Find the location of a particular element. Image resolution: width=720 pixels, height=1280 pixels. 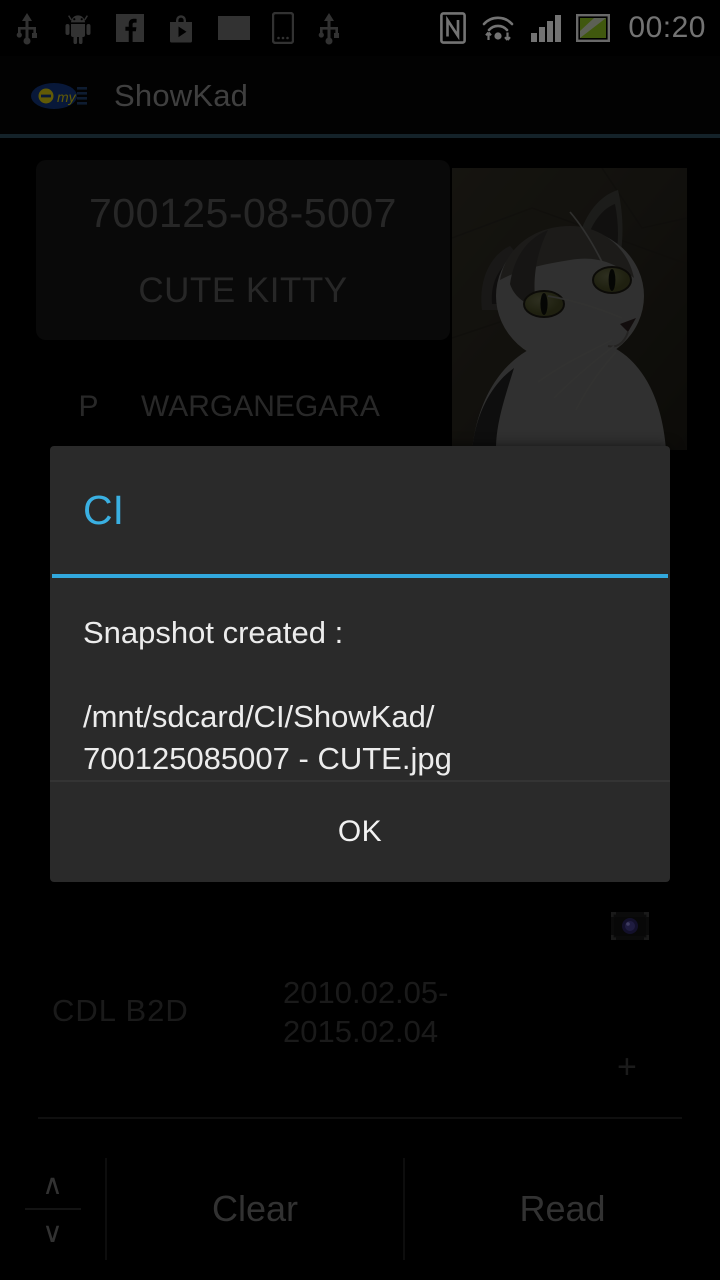

dialog-title-bar: CI is located at coordinates (360, 510).